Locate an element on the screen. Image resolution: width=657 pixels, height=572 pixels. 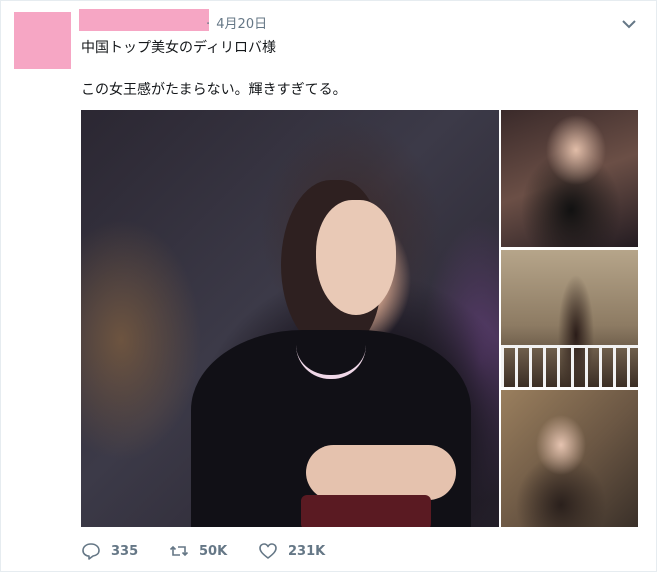
retweet-count: 50K is located at coordinates (213, 551).